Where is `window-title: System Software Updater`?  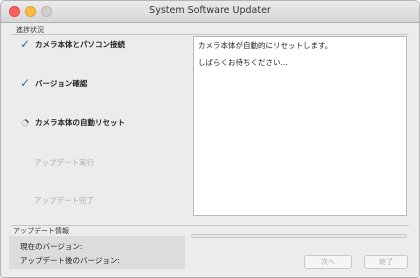
window-title: System Software Updater is located at coordinates (210, 10).